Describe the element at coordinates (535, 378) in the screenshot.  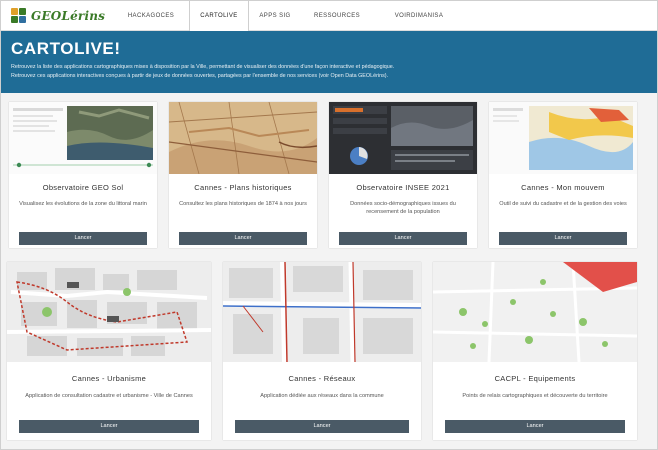
I see `card-title: CACPL - Equipements` at that location.